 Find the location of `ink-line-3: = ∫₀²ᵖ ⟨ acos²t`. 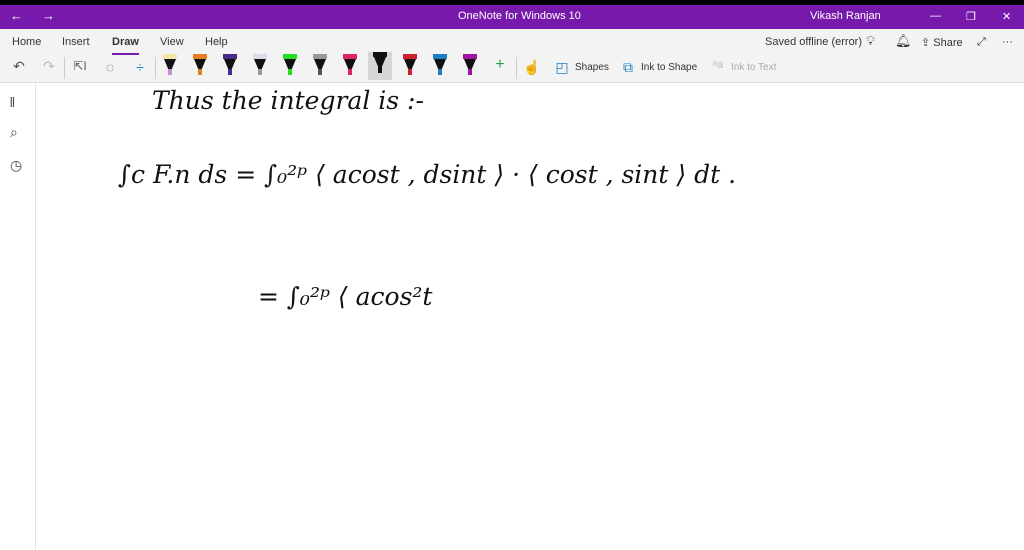

ink-line-3: = ∫₀²ᵖ ⟨ acos²t is located at coordinates (345, 296).